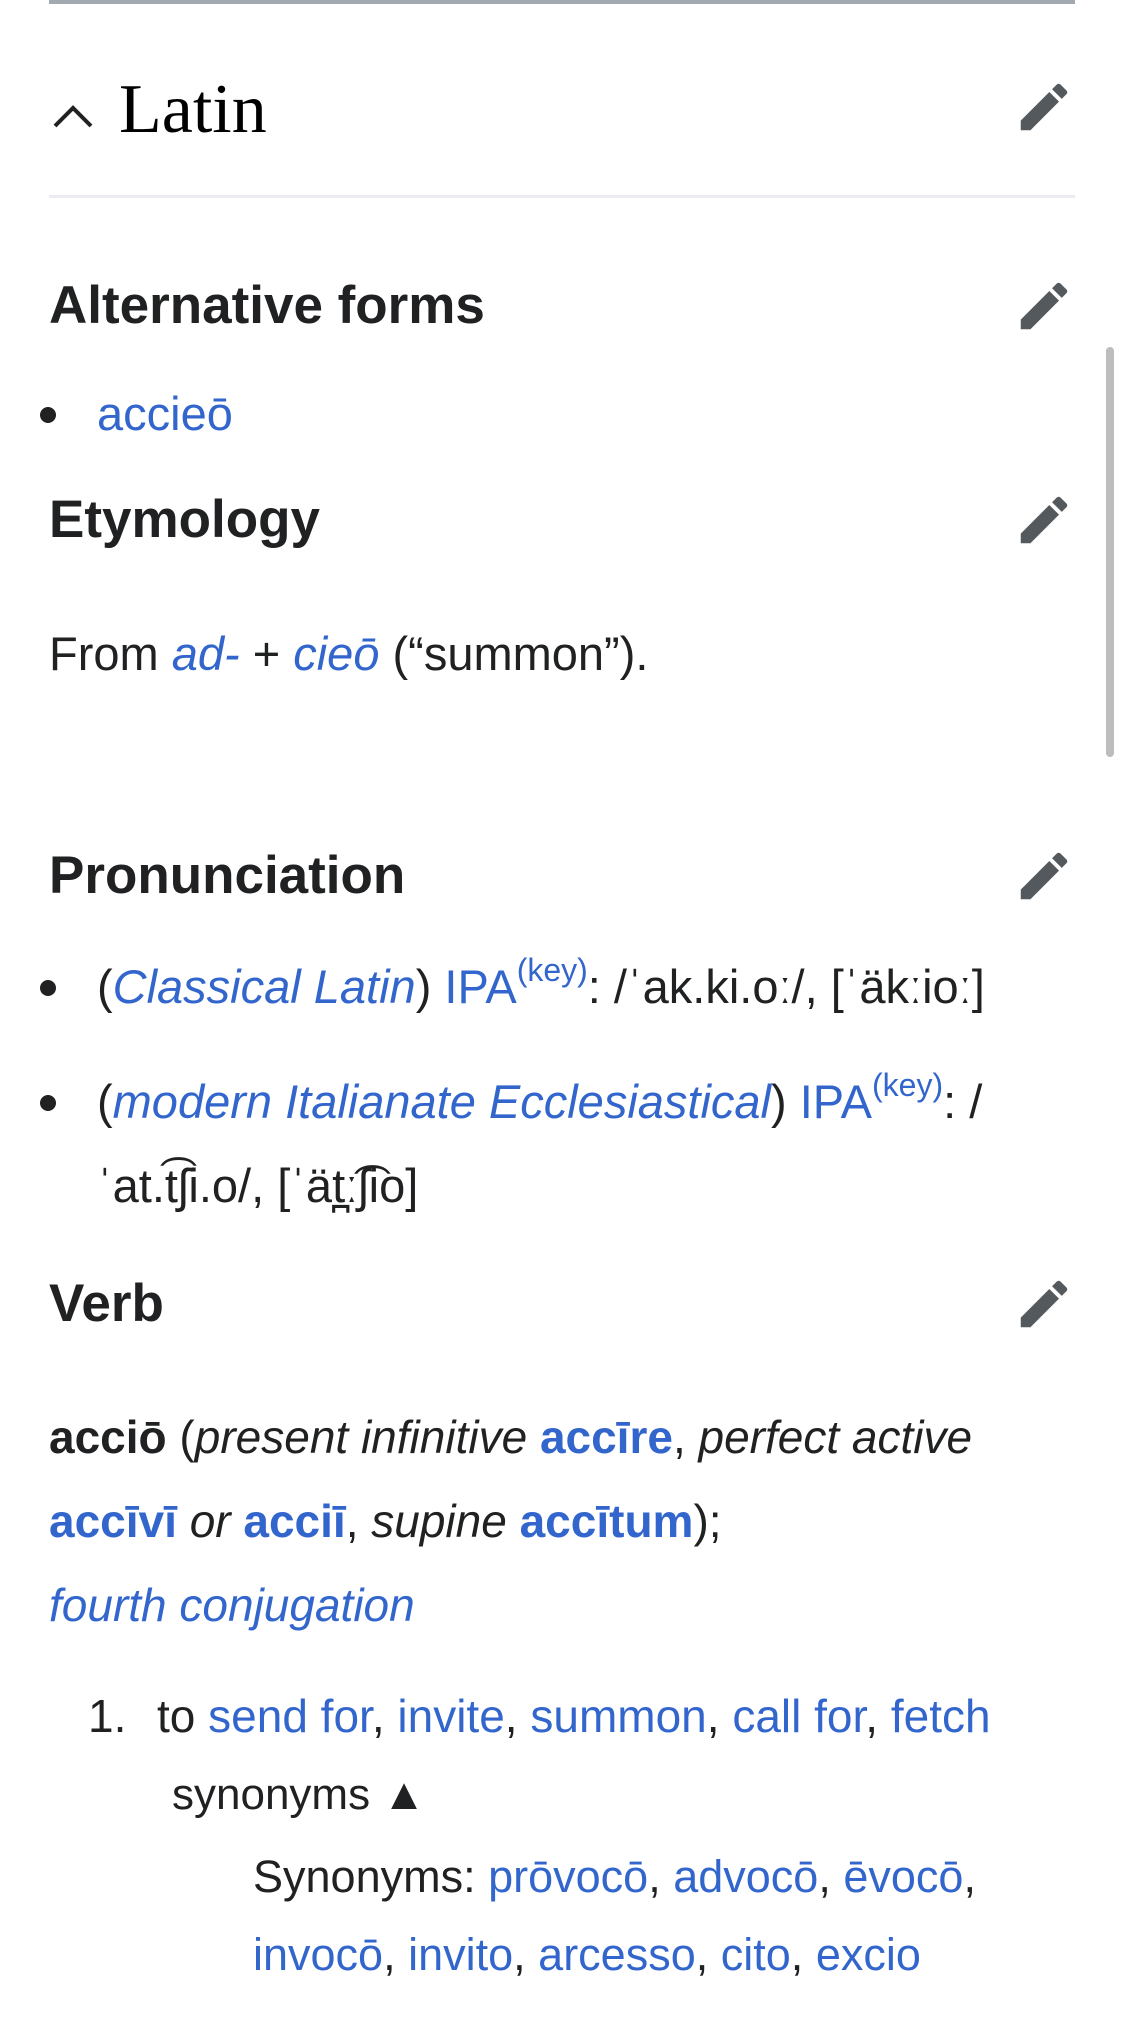 The image size is (1125, 2020). What do you see at coordinates (106, 1303) in the screenshot?
I see `verb-heading: Verb` at bounding box center [106, 1303].